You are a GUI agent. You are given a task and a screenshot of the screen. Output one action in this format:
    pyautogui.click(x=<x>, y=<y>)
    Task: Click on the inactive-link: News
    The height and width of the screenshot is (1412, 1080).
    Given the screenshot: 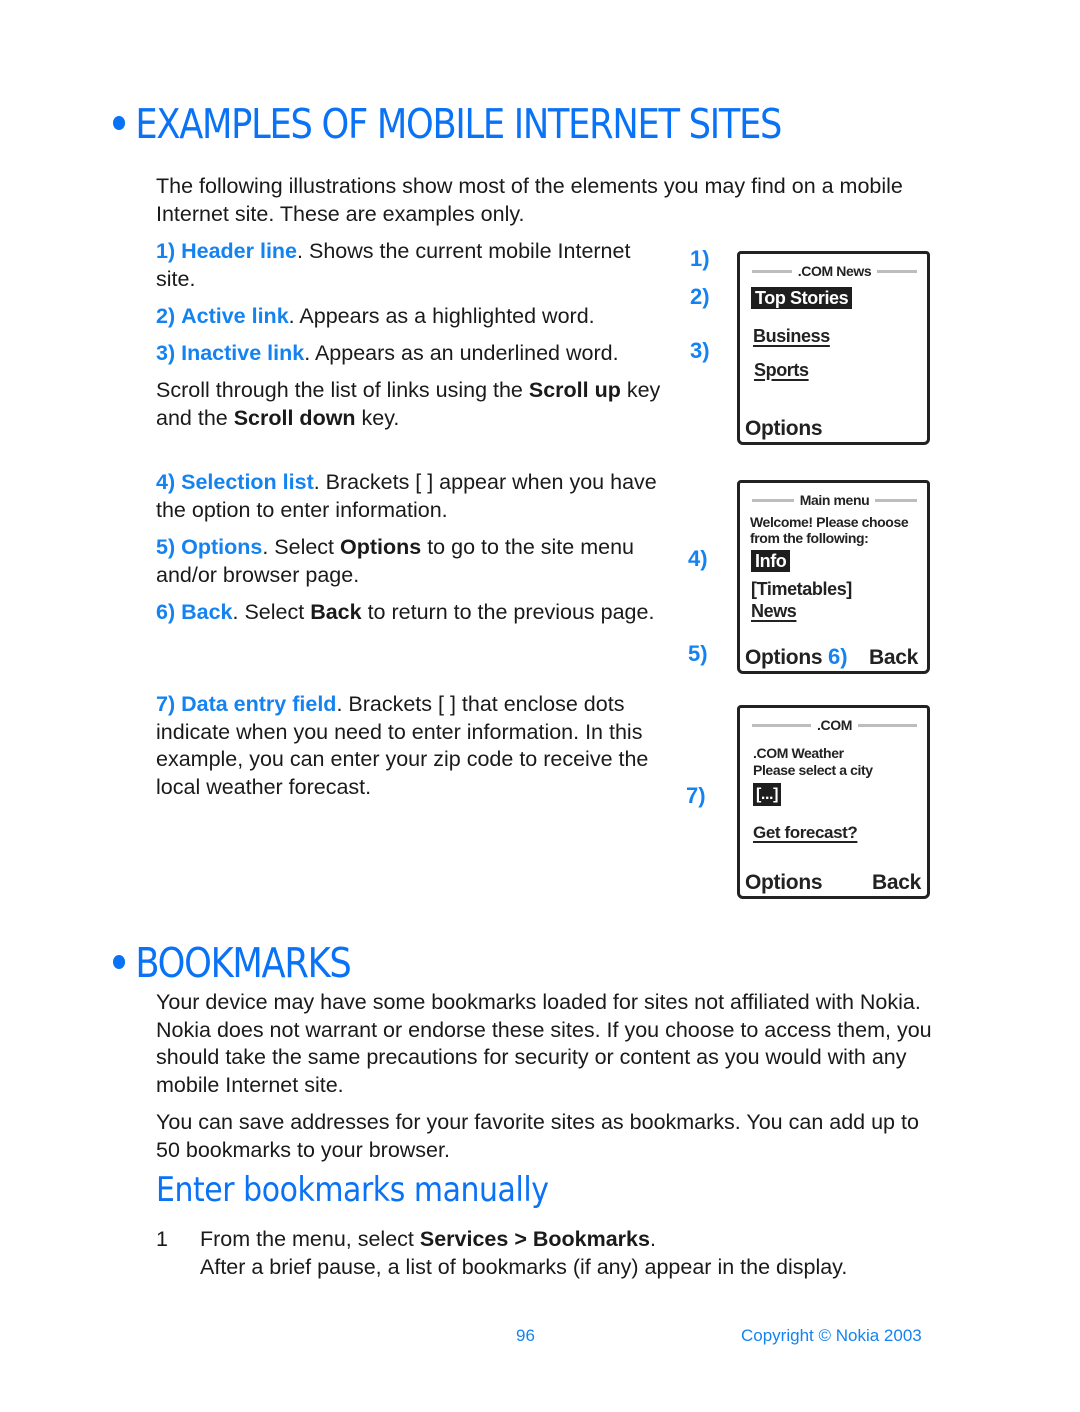 What is the action you would take?
    pyautogui.click(x=774, y=611)
    